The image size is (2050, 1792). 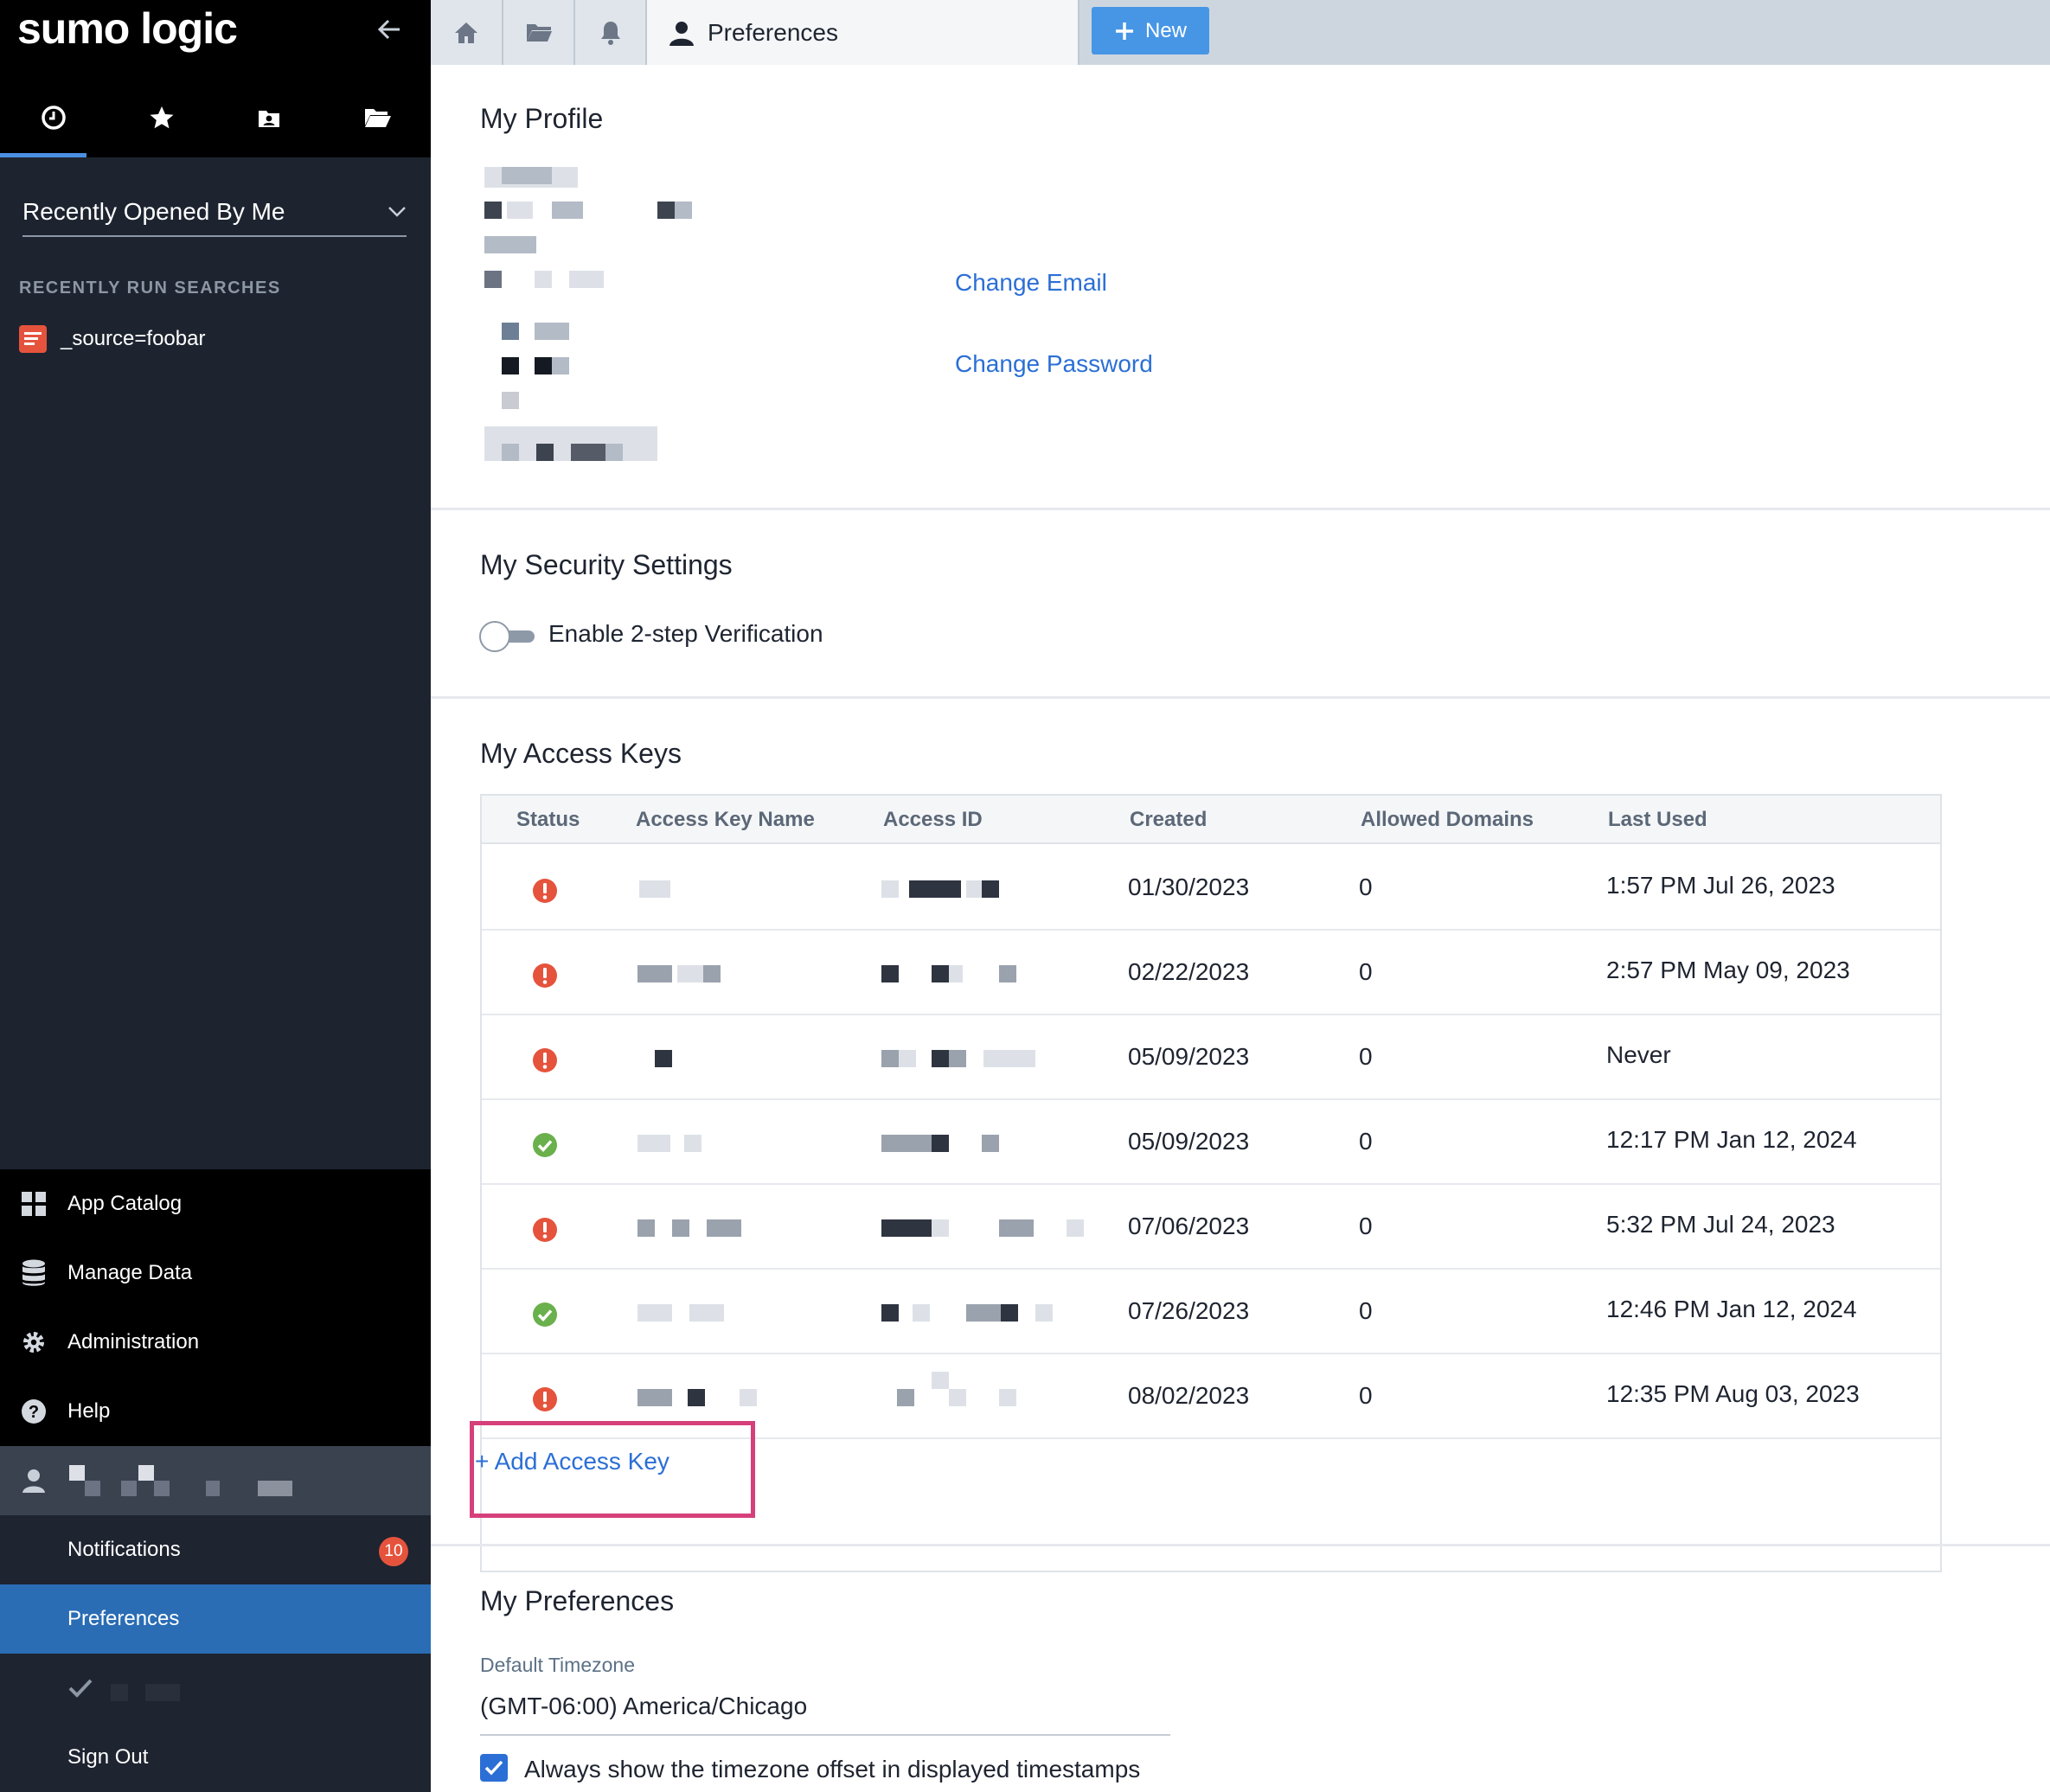 I want to click on column-last-used: Last Used, so click(x=1657, y=820).